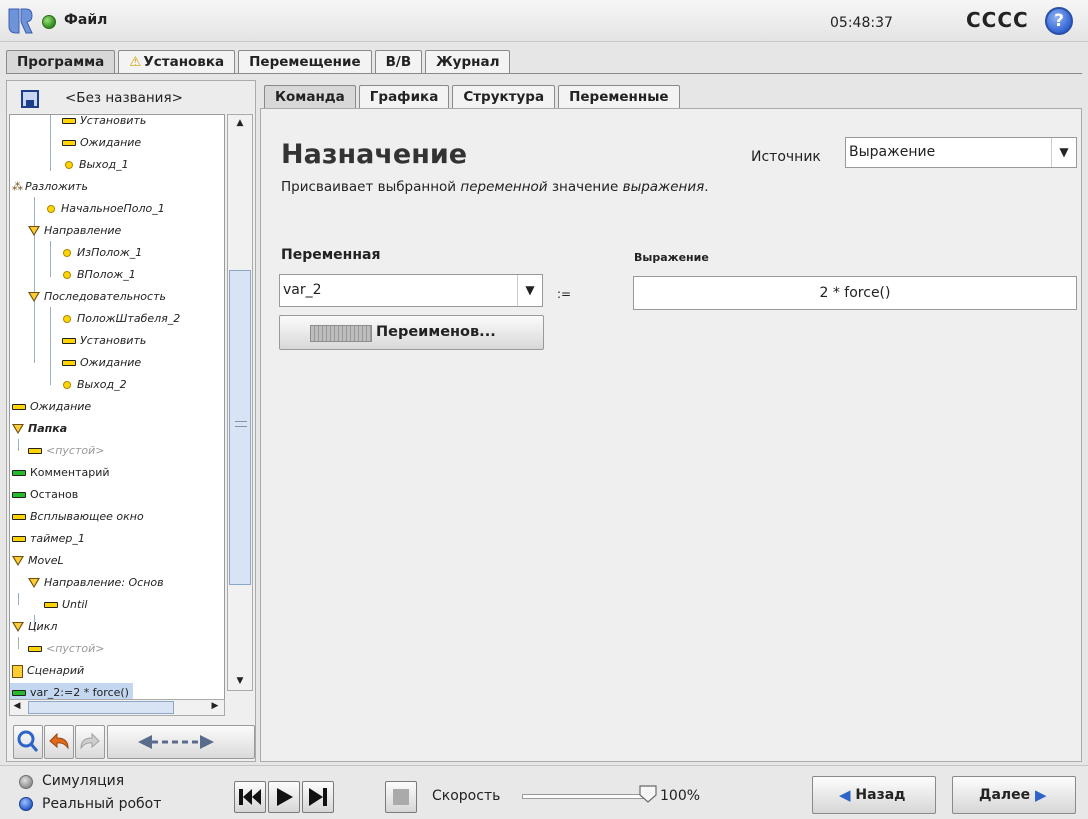 Image resolution: width=1088 pixels, height=819 pixels. What do you see at coordinates (90, 742) in the screenshot?
I see `redo-button` at bounding box center [90, 742].